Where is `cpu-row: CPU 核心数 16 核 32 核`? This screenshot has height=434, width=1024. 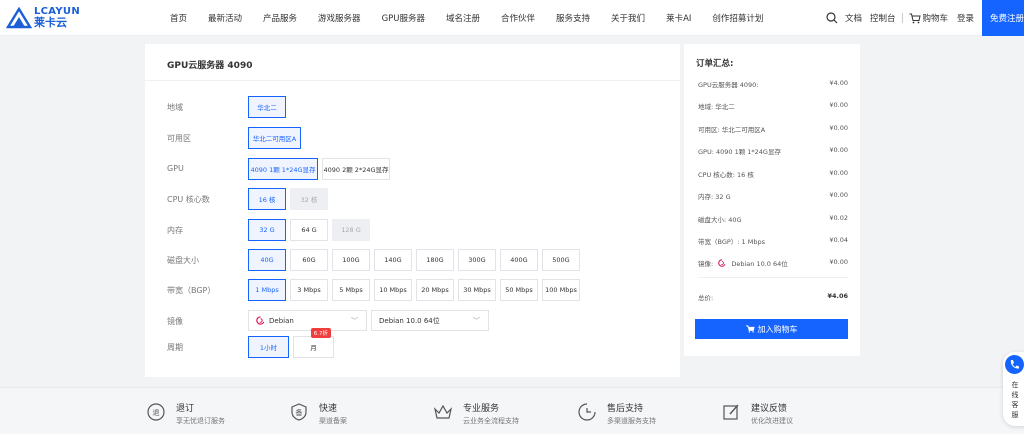
cpu-row: CPU 核心数 16 核 32 核 is located at coordinates (412, 199).